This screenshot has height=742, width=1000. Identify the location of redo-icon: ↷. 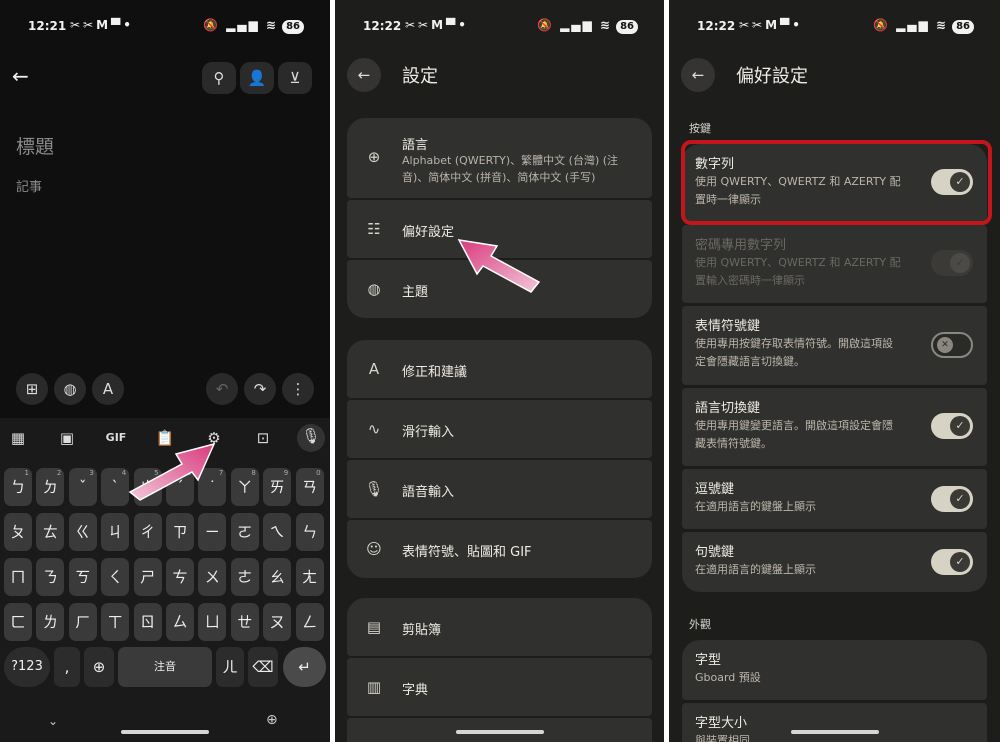
(260, 389).